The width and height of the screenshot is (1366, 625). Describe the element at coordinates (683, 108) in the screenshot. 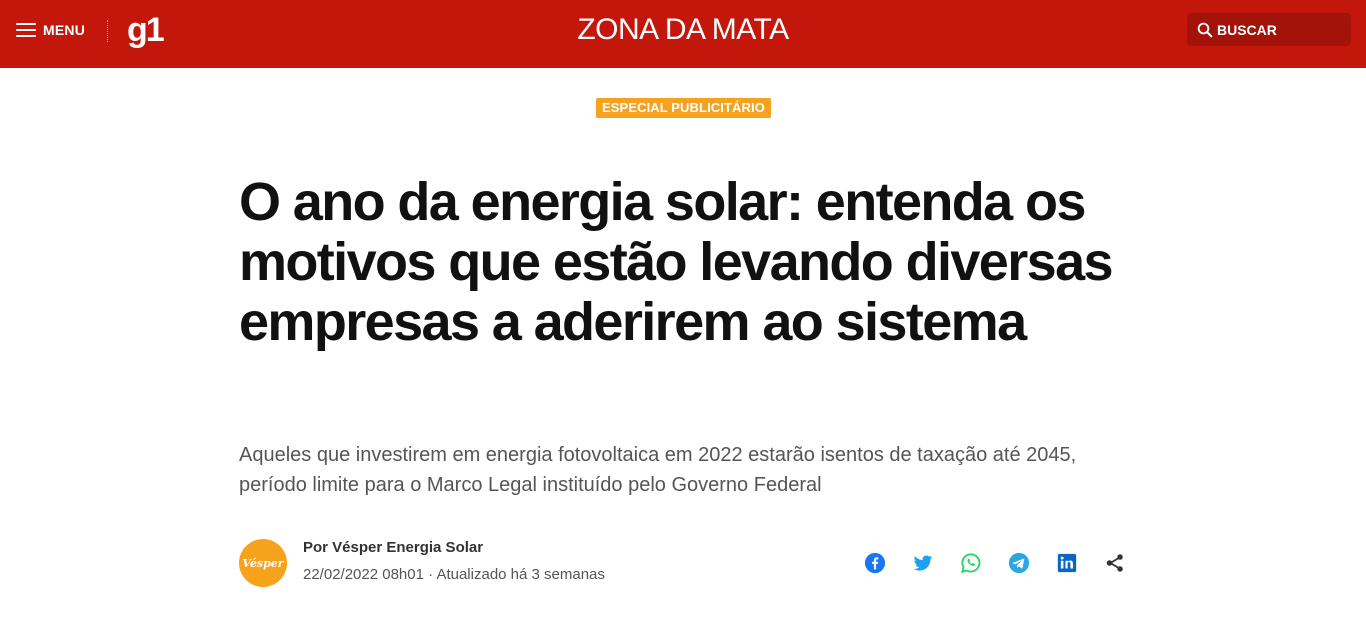

I see `sponsored-tag: ESPECIAL PUBLICITÁRIO` at that location.